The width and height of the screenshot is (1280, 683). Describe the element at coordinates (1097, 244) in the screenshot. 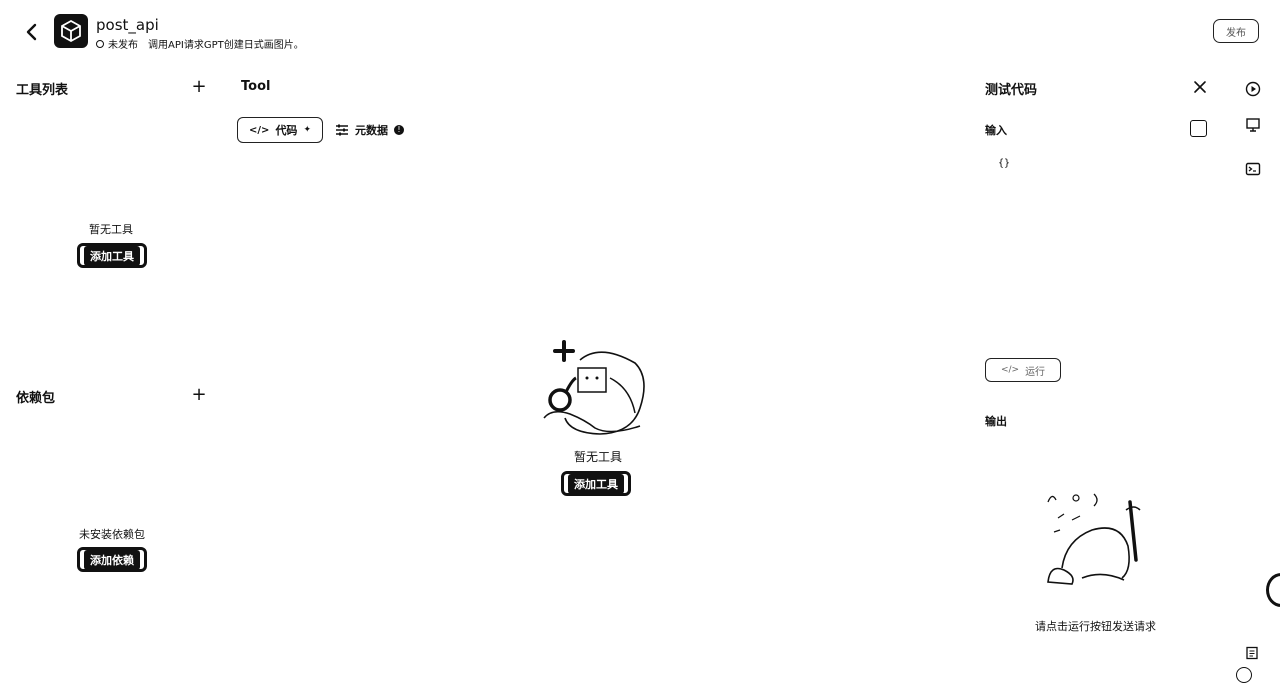

I see `input-json-editor: {}` at that location.